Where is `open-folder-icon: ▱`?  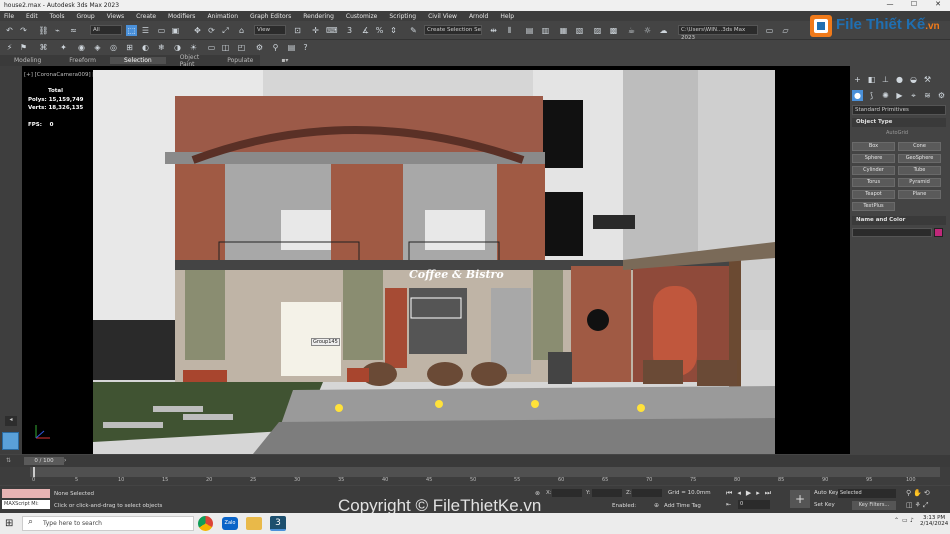 open-folder-icon: ▱ is located at coordinates (785, 30).